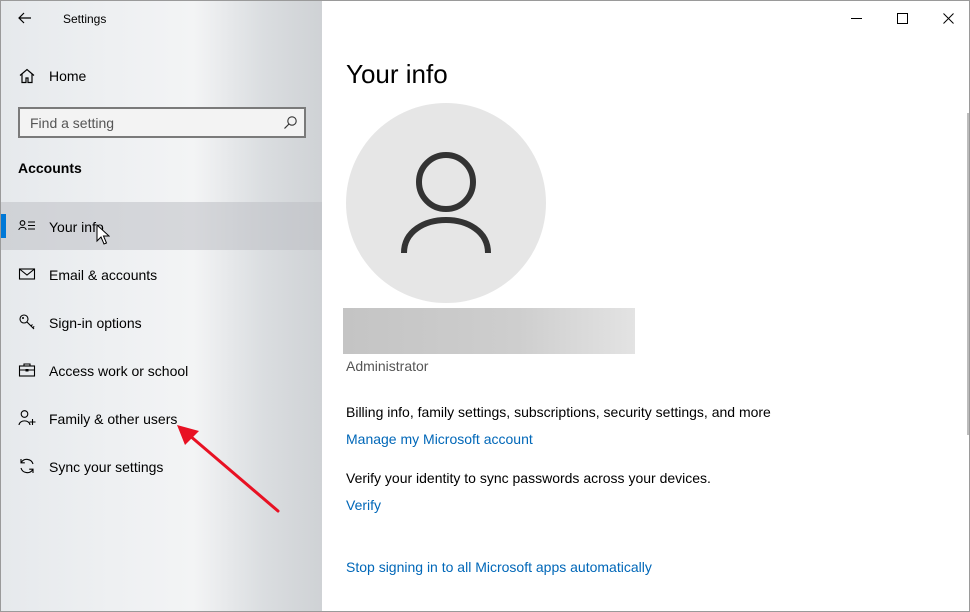 Image resolution: width=970 pixels, height=612 pixels. I want to click on sidebar-item-label: Access work or school, so click(119, 371).